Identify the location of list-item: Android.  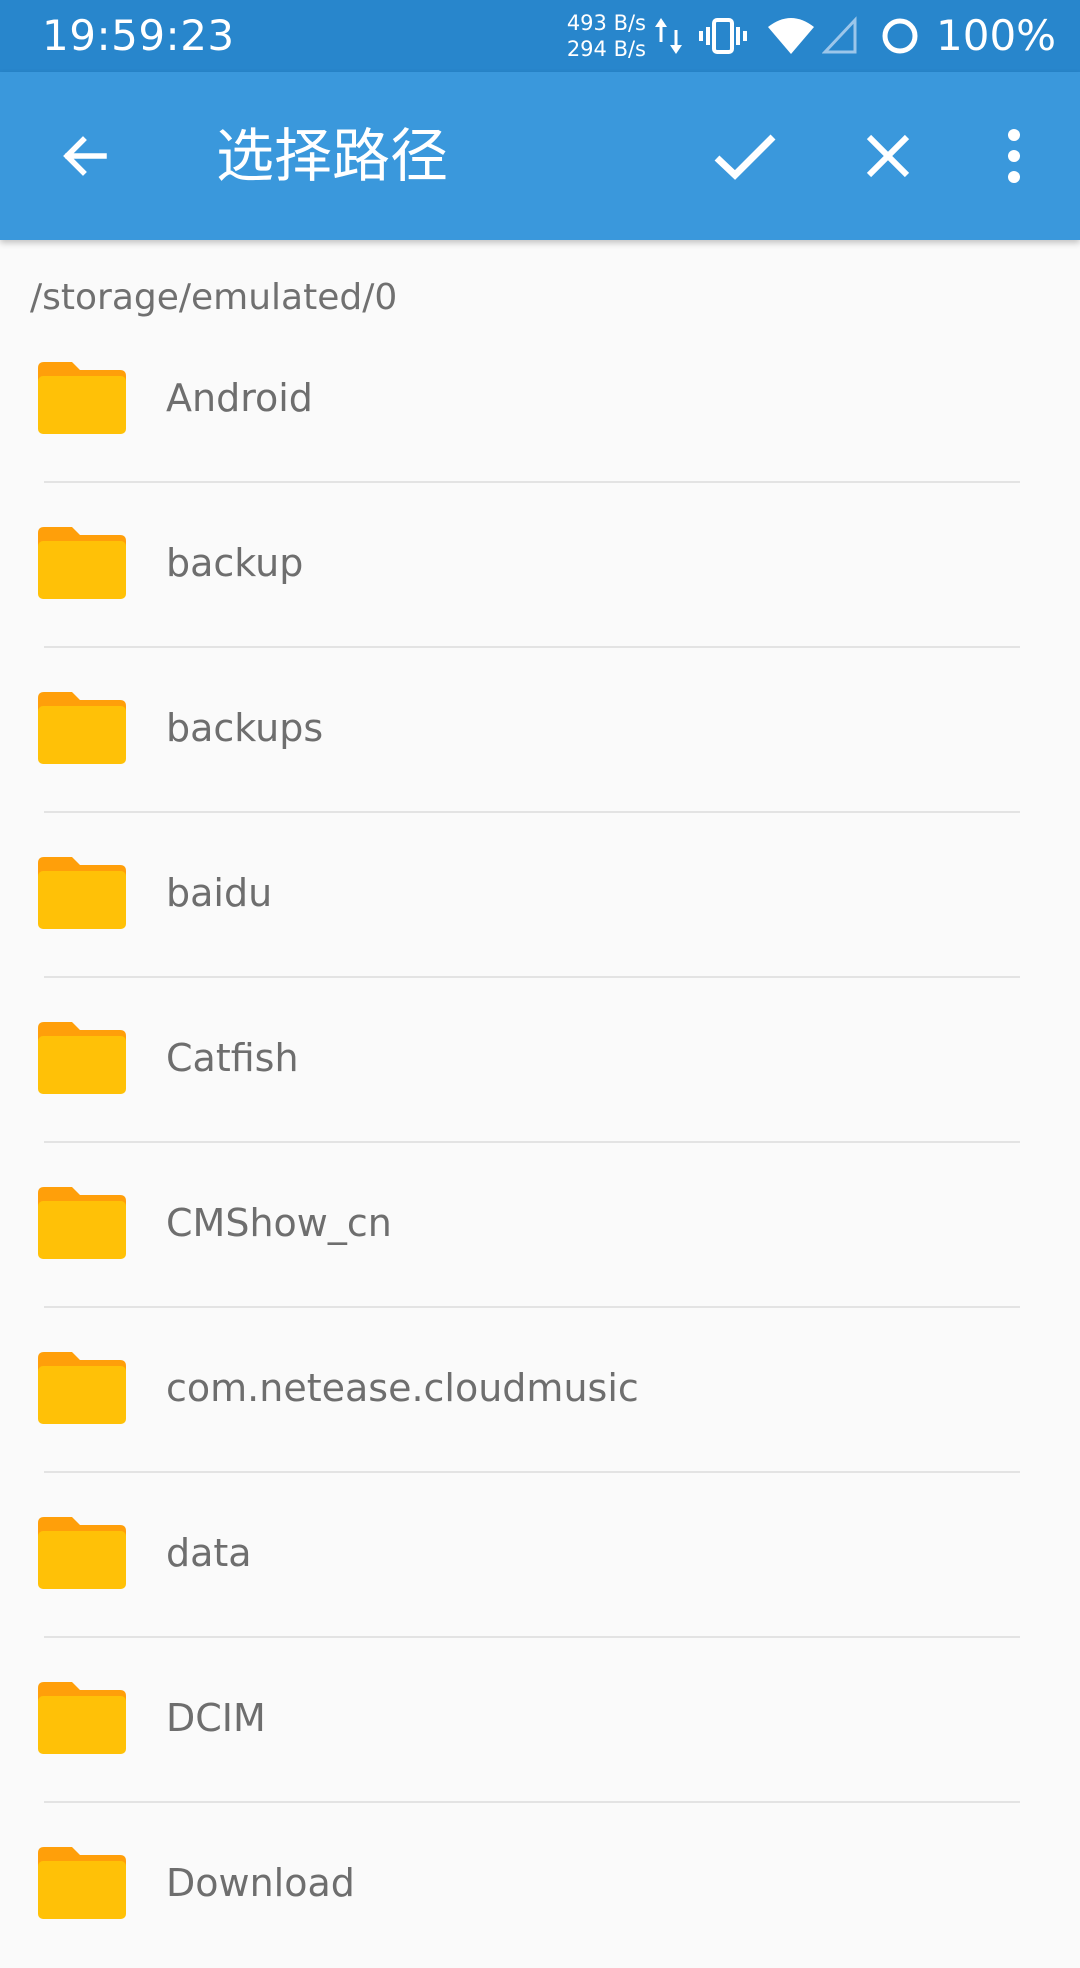
(540, 400).